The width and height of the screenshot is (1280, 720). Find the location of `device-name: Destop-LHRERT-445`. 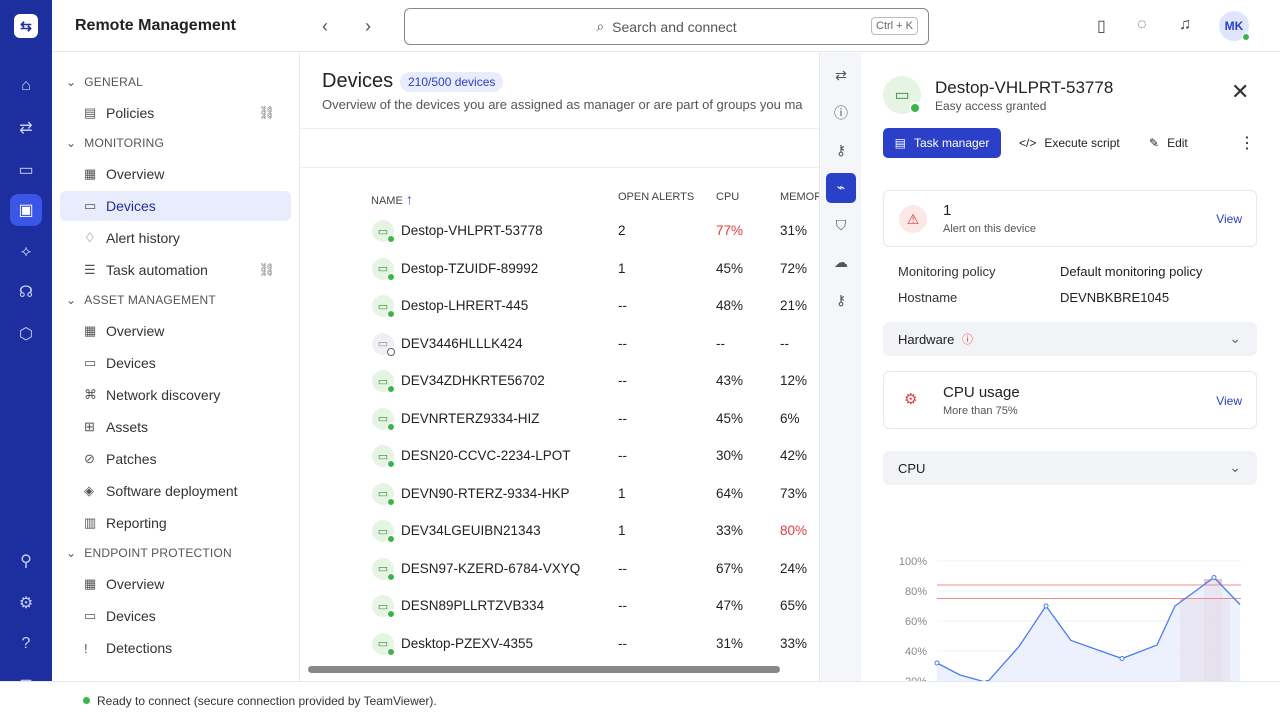

device-name: Destop-LHRERT-445 is located at coordinates (464, 305).